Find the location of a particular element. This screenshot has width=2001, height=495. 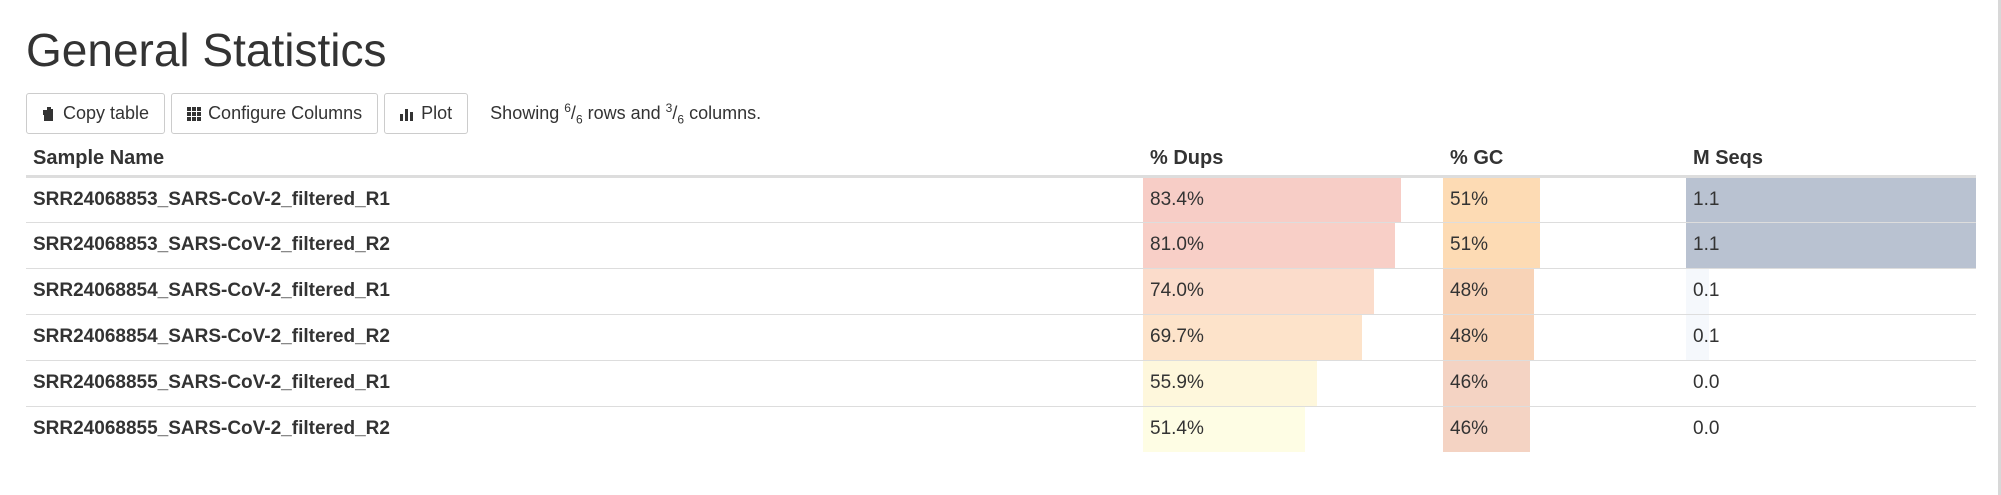

configure-columns-button: Configure Columns is located at coordinates (275, 113).